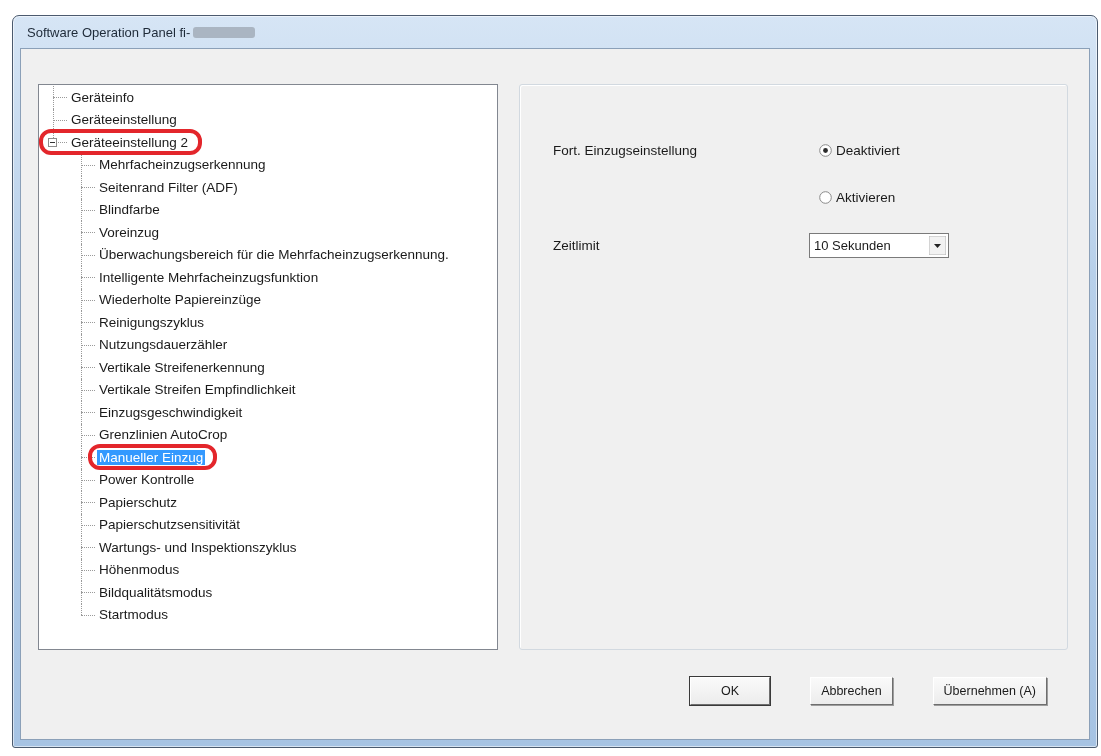 The height and width of the screenshot is (756, 1101). What do you see at coordinates (163, 435) in the screenshot?
I see `tree-item: Grenzlinien AutoCrop` at bounding box center [163, 435].